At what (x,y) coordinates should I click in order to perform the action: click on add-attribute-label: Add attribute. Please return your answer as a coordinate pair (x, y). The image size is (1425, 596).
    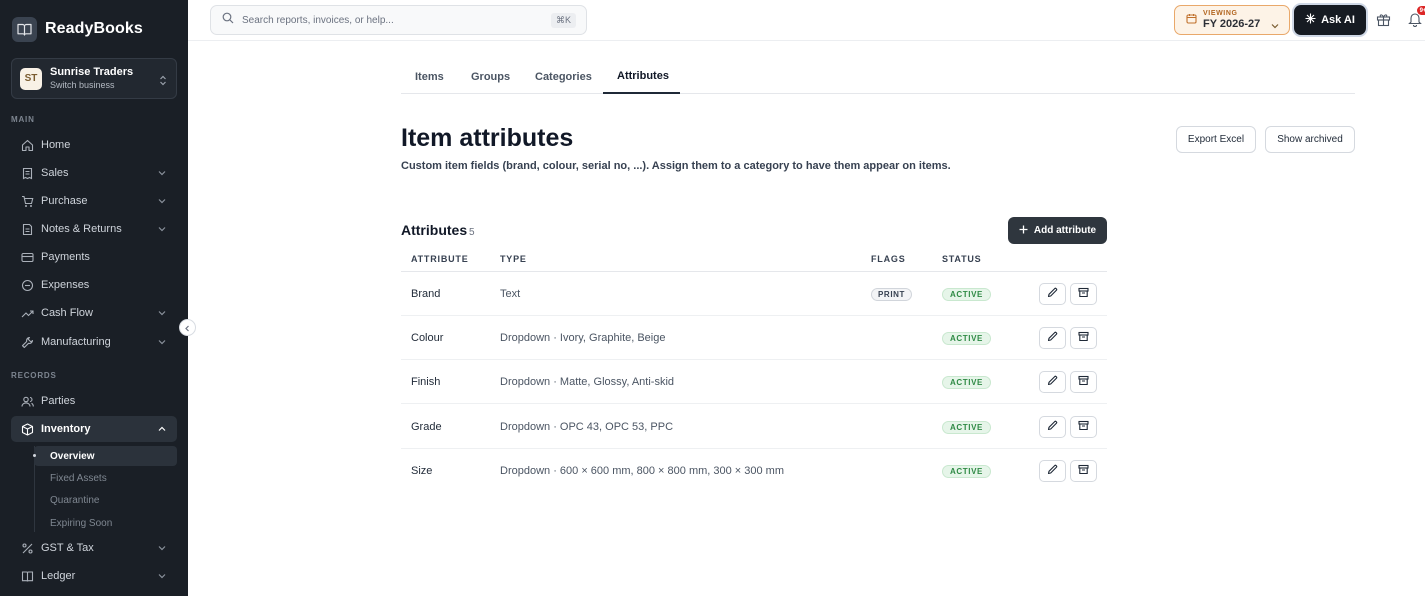
    Looking at the image, I should click on (1065, 230).